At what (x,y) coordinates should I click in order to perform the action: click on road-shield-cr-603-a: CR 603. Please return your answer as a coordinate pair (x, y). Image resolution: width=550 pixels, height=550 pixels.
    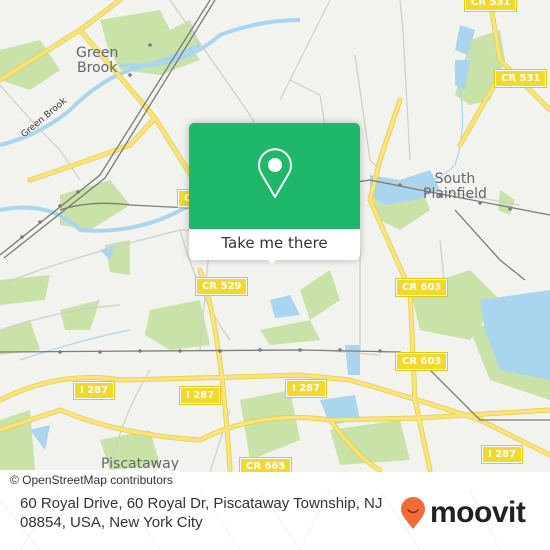
    Looking at the image, I should click on (421, 287).